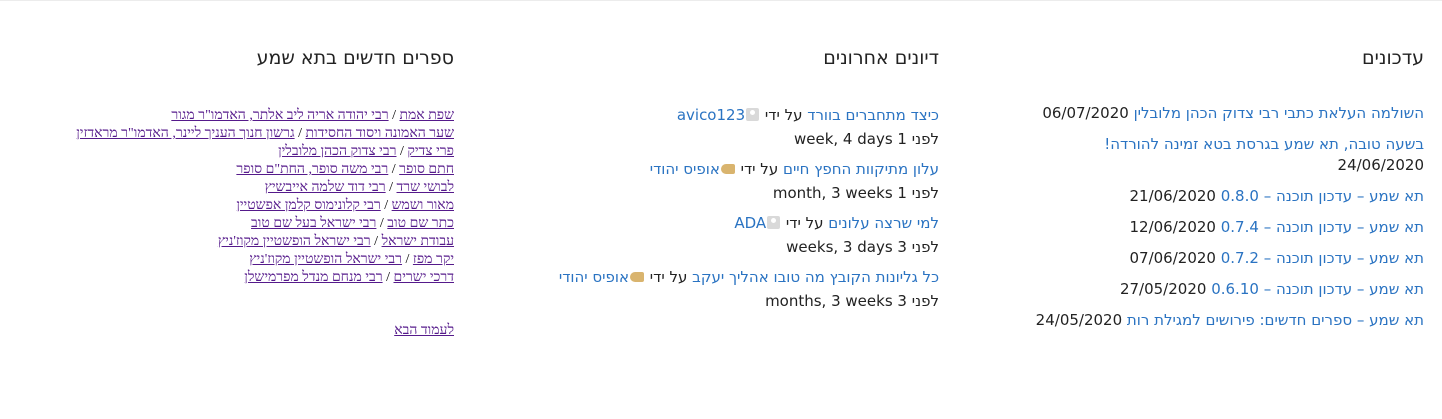 The width and height of the screenshot is (1442, 419). Describe the element at coordinates (254, 152) in the screenshot. I see `book-item: פרי צדיק / רבי צדוק הכהן מלובלין` at that location.